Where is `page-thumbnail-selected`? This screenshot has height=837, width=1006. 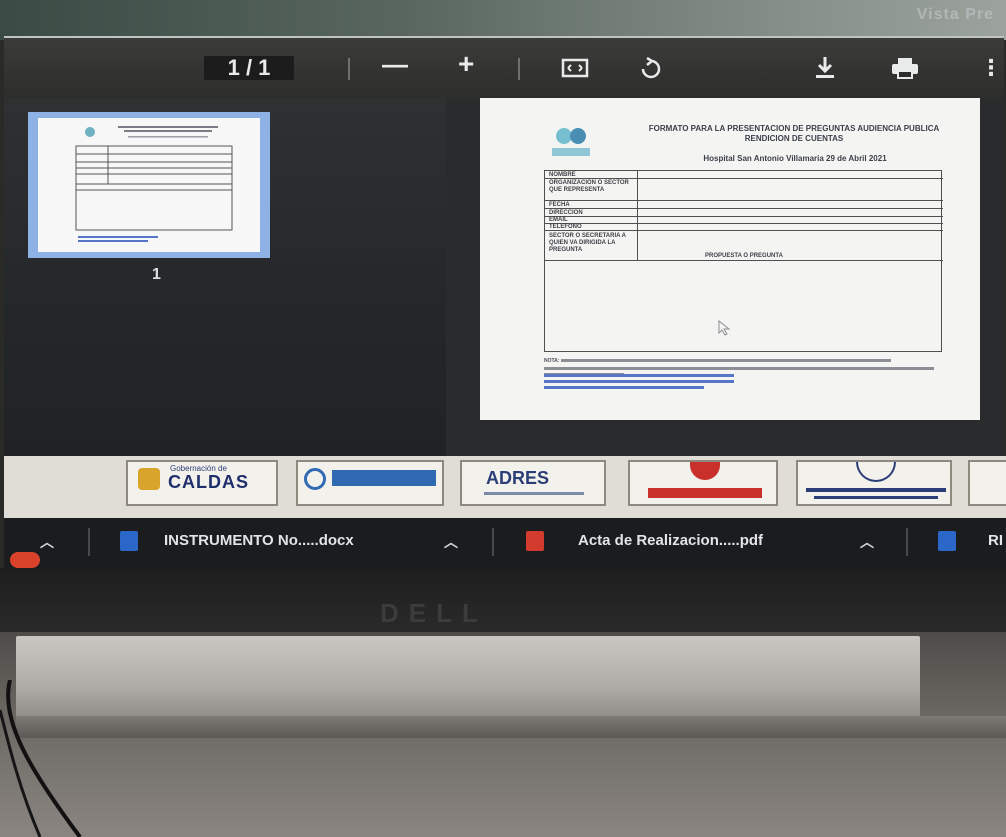
page-thumbnail-selected is located at coordinates (149, 185).